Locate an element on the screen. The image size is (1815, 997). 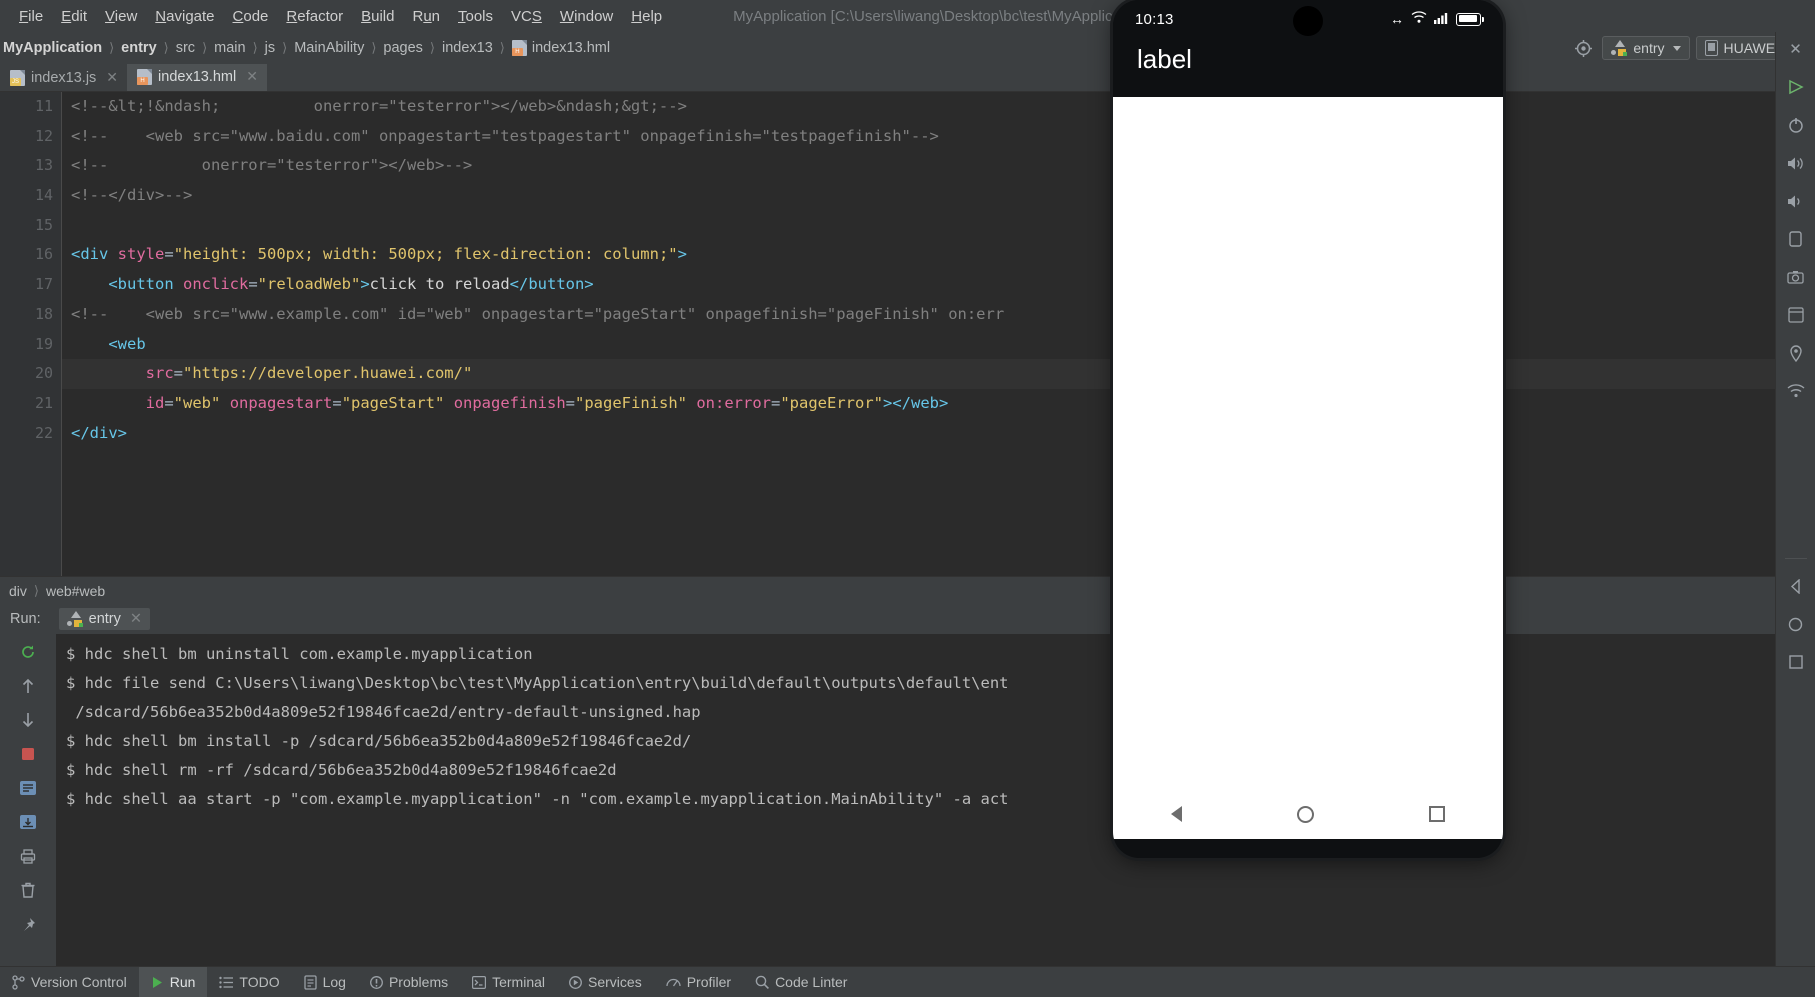
menu-run: Run is located at coordinates (426, 16).